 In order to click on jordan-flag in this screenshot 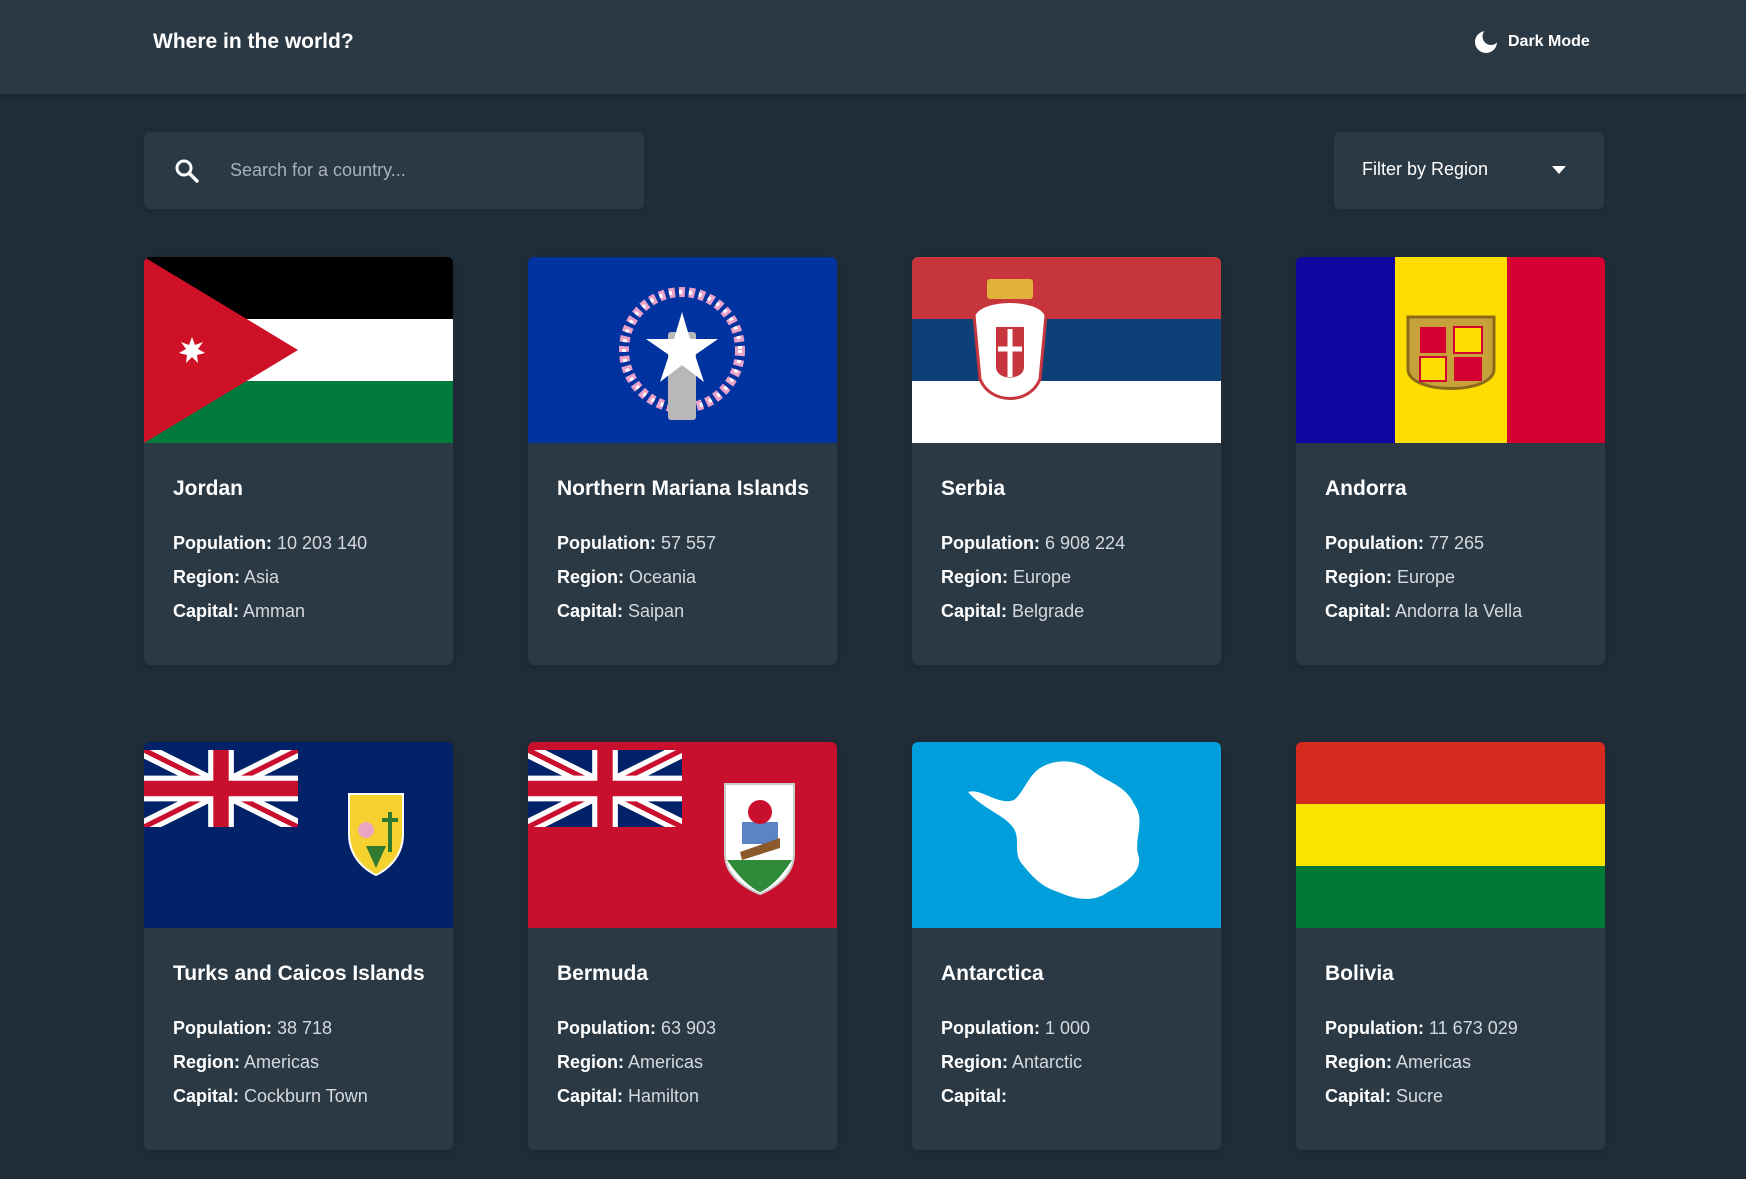, I will do `click(298, 350)`.